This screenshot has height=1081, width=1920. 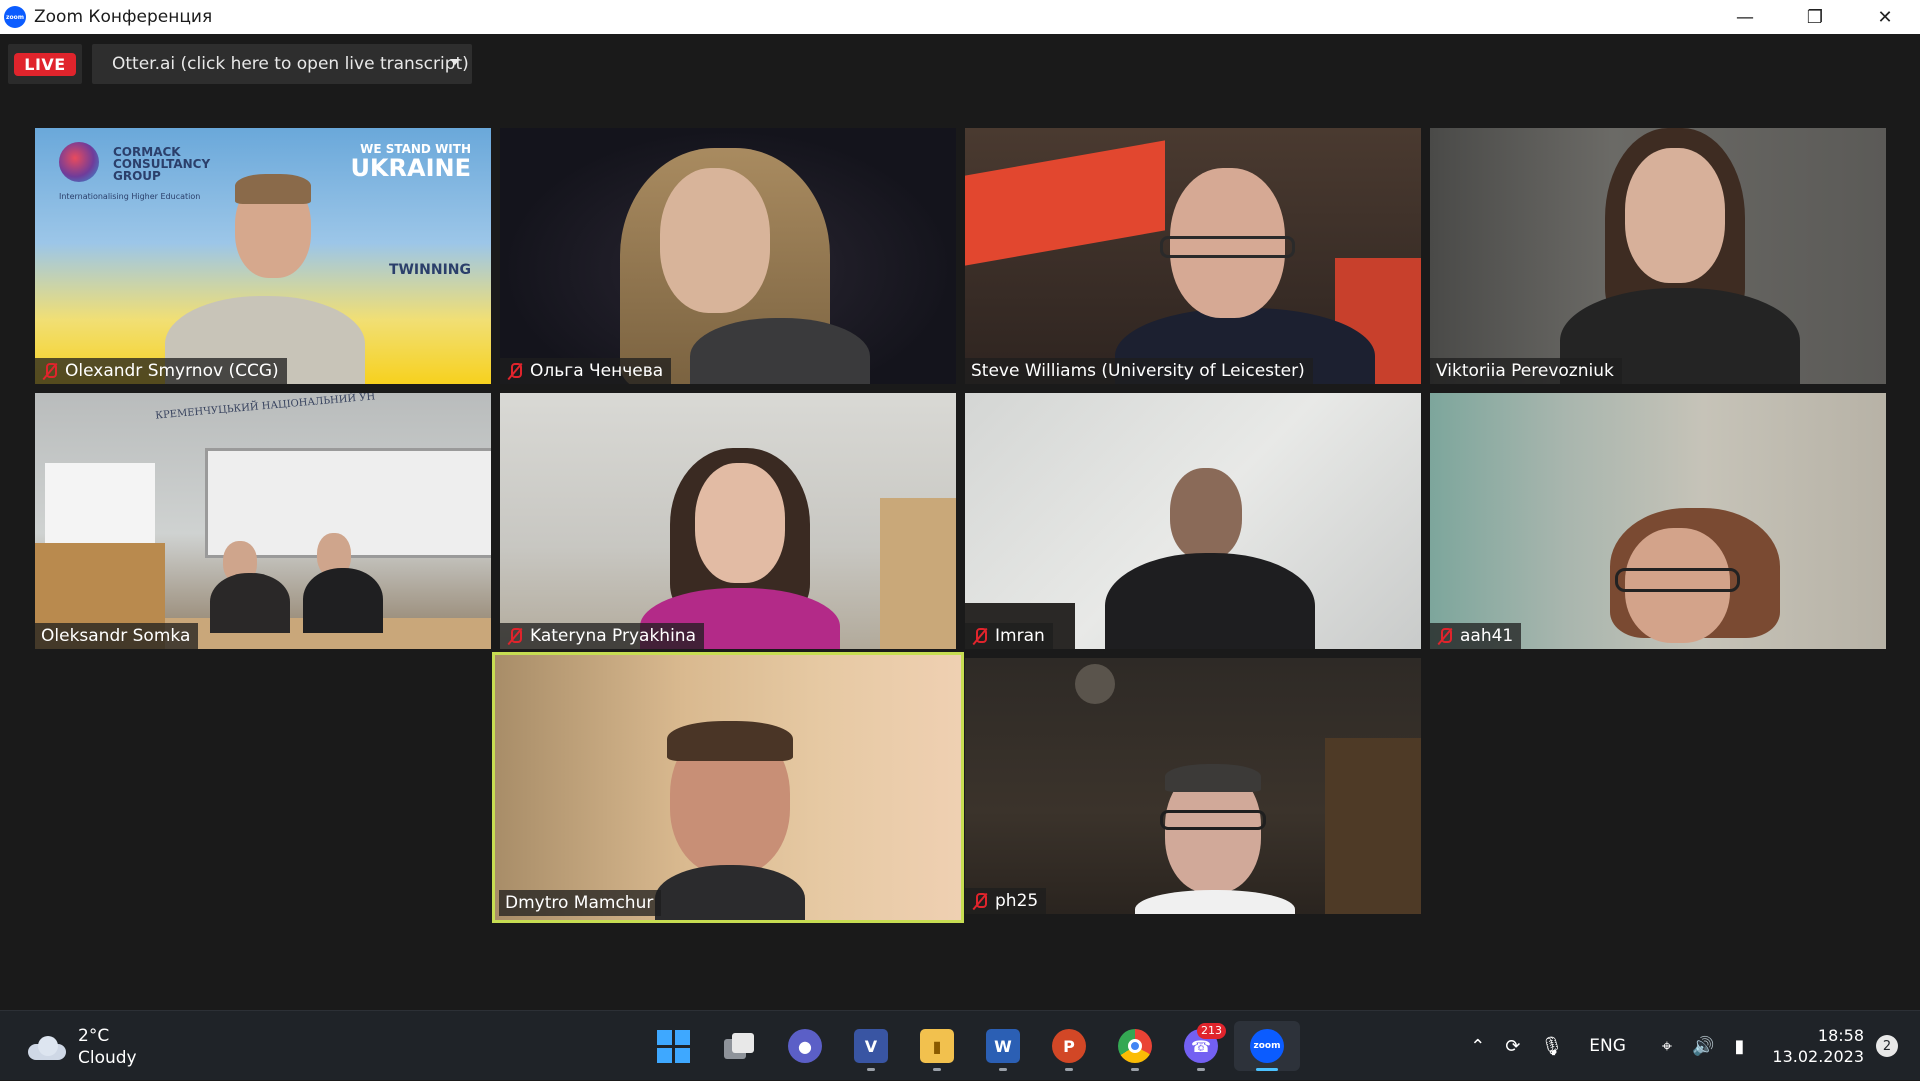 What do you see at coordinates (1201, 1046) in the screenshot?
I see `taskbar-viber: ☎ 213` at bounding box center [1201, 1046].